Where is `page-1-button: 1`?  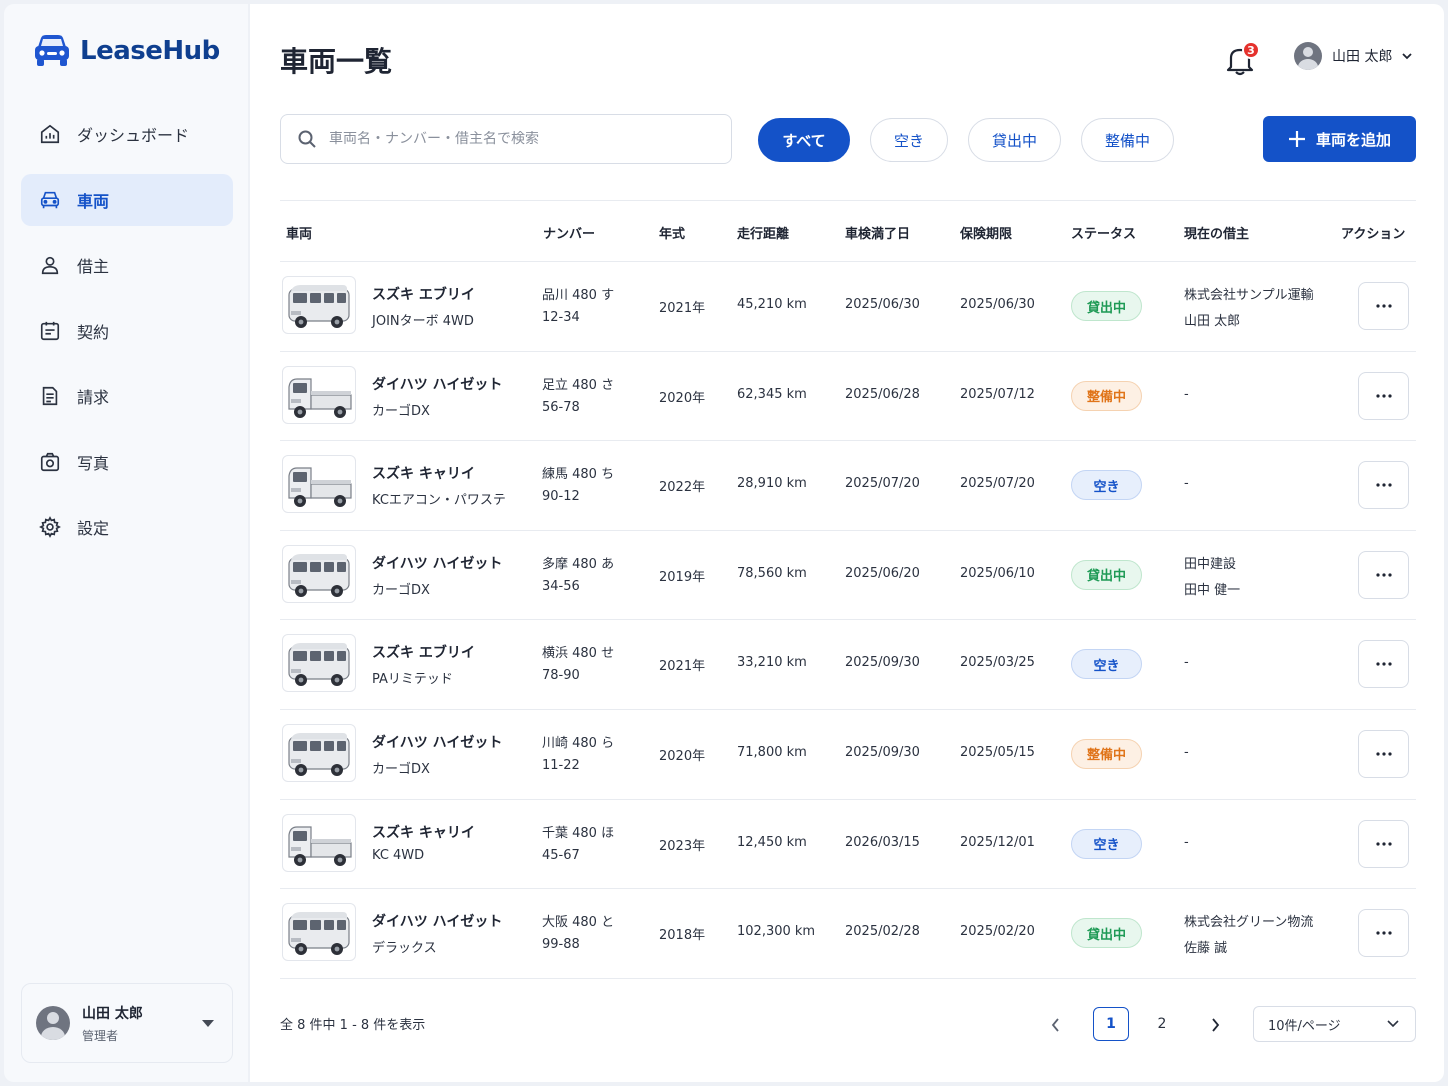 page-1-button: 1 is located at coordinates (1111, 1024).